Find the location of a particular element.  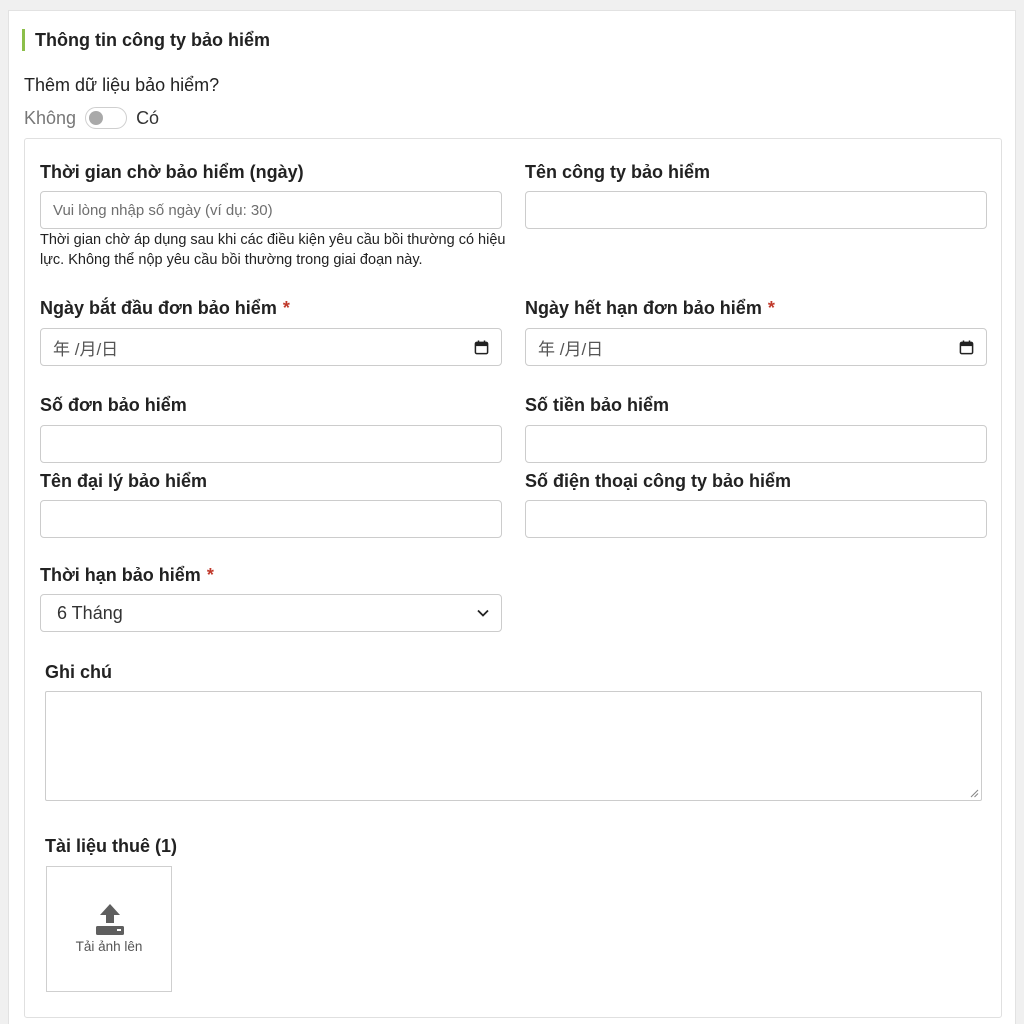

resize-grip-icon is located at coordinates (974, 793).